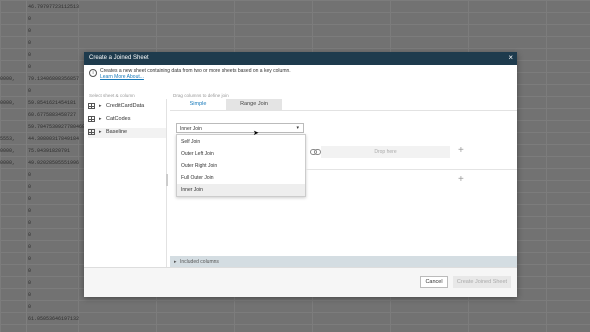  What do you see at coordinates (125, 183) in the screenshot?
I see `sheet-list: ▸ CreditCardData ▸ CatCodes ▸ Baseline` at bounding box center [125, 183].